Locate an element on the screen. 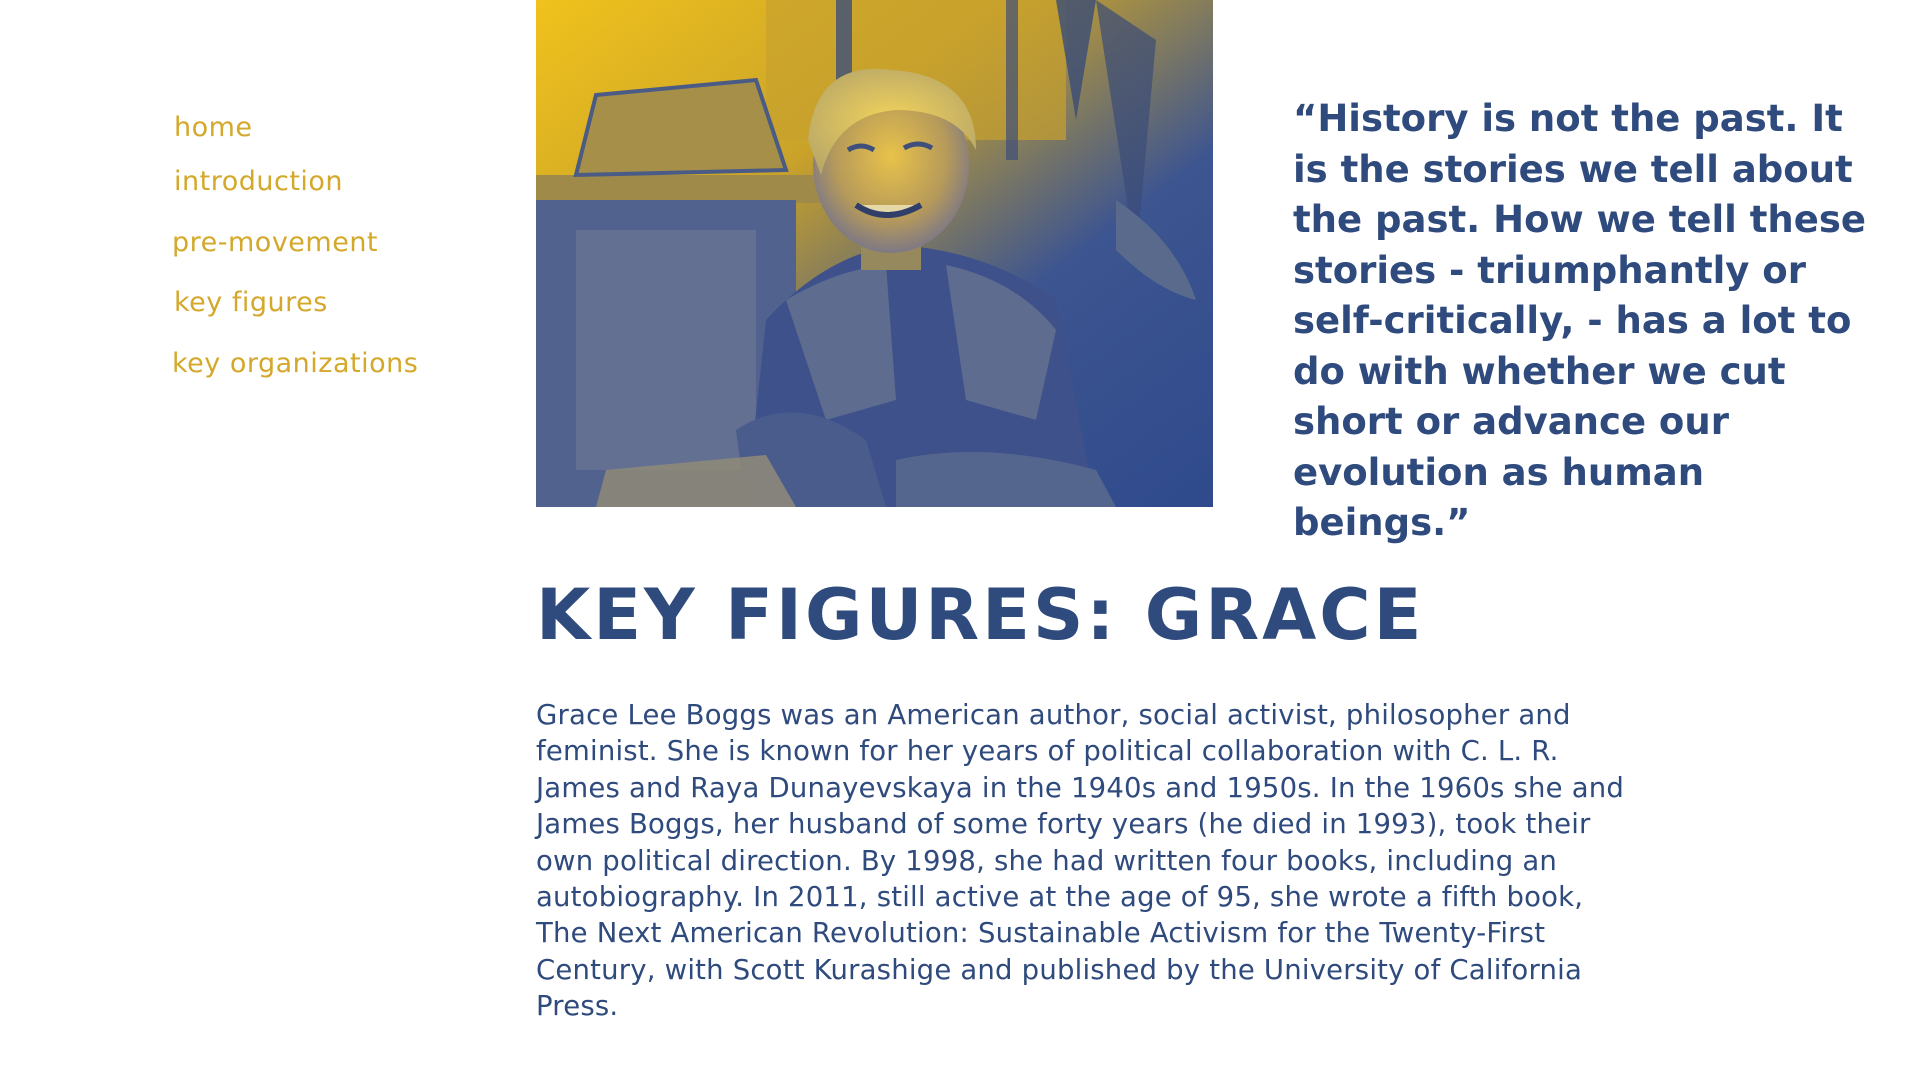 This screenshot has height=1080, width=1920. nav-item-key-figures: key figures is located at coordinates (251, 302).